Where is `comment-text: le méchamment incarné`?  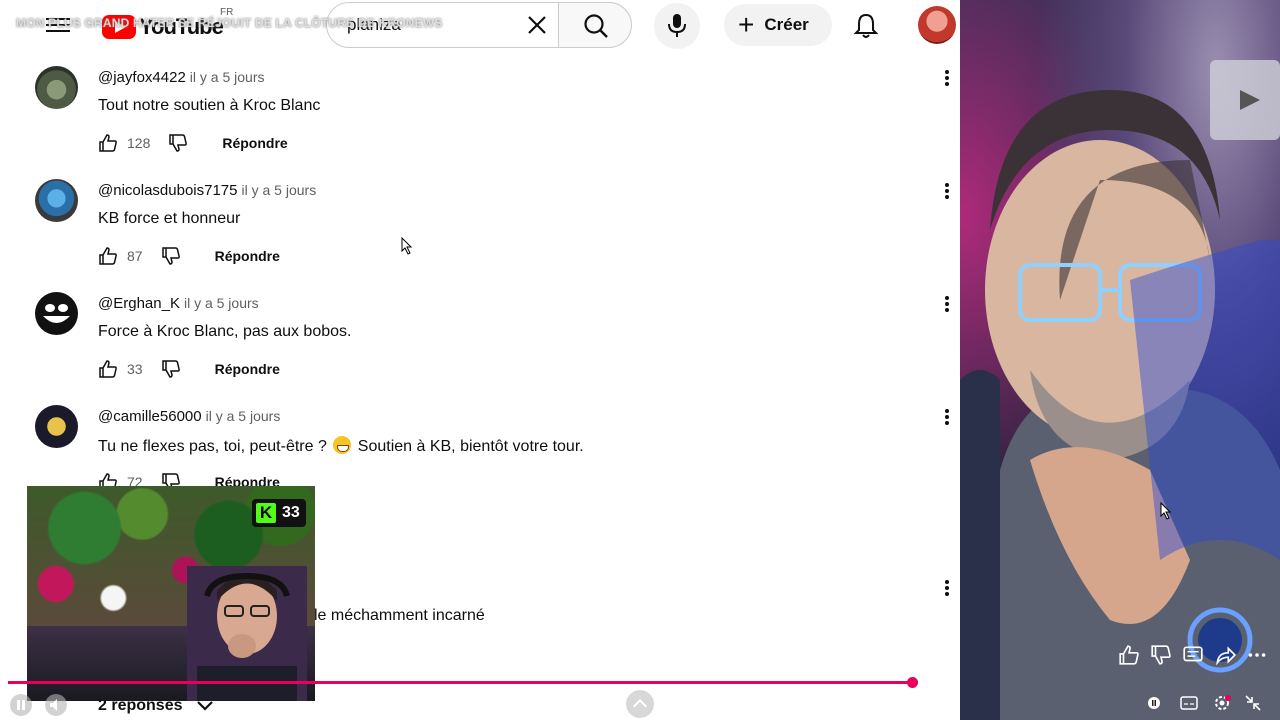
comment-text: le méchamment incarné is located at coordinates (399, 615).